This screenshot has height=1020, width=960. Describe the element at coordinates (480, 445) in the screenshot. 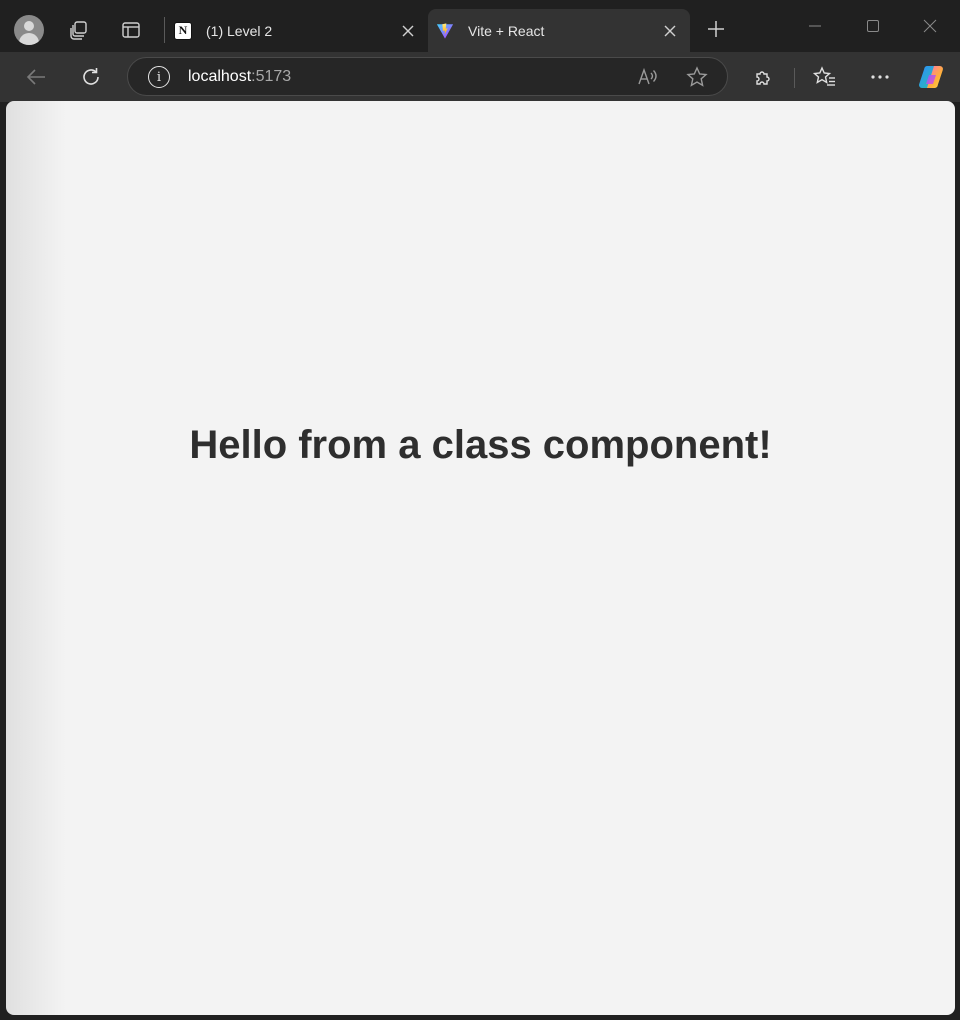

I see `page-heading: Hello from a class component!` at that location.